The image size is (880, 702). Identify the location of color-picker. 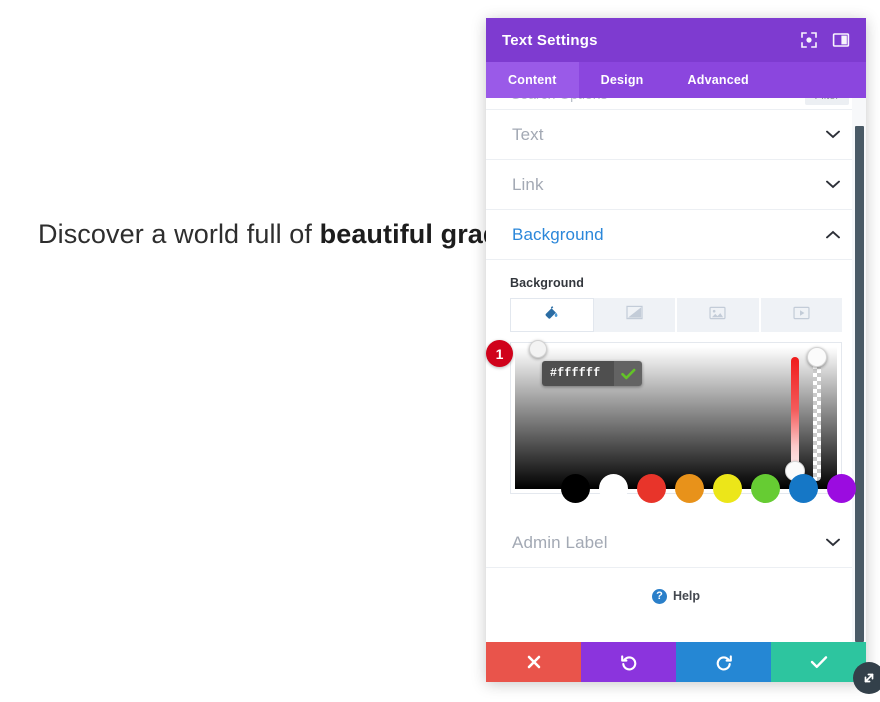
(683, 421).